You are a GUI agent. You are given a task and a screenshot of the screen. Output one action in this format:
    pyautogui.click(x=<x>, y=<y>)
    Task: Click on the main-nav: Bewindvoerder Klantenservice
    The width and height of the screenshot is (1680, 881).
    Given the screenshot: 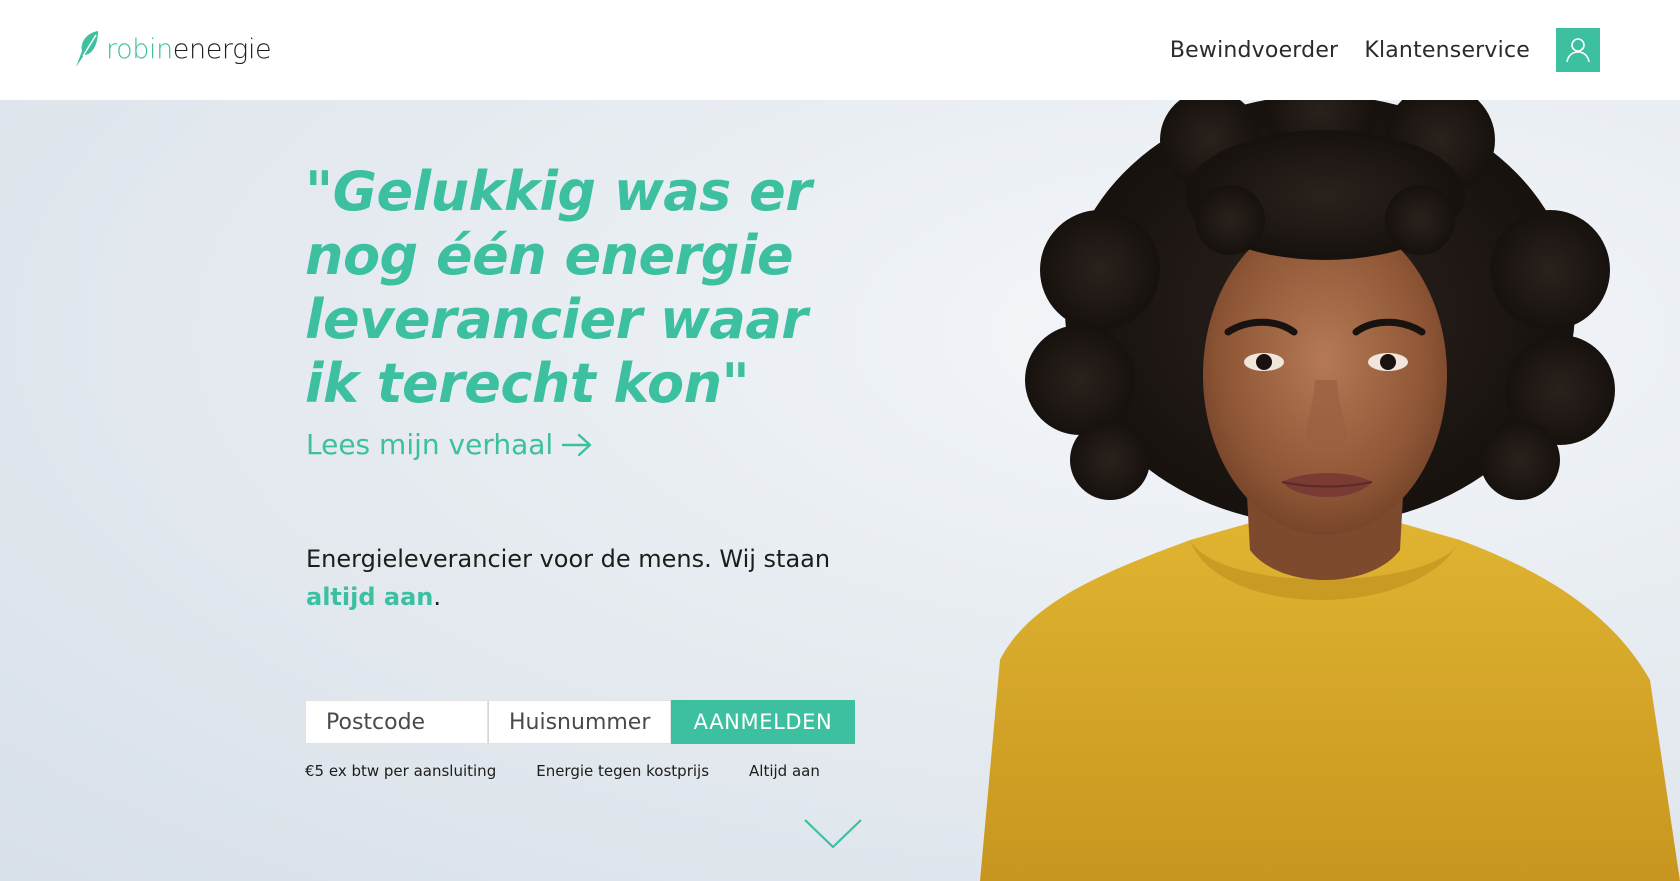 What is the action you would take?
    pyautogui.click(x=1385, y=50)
    